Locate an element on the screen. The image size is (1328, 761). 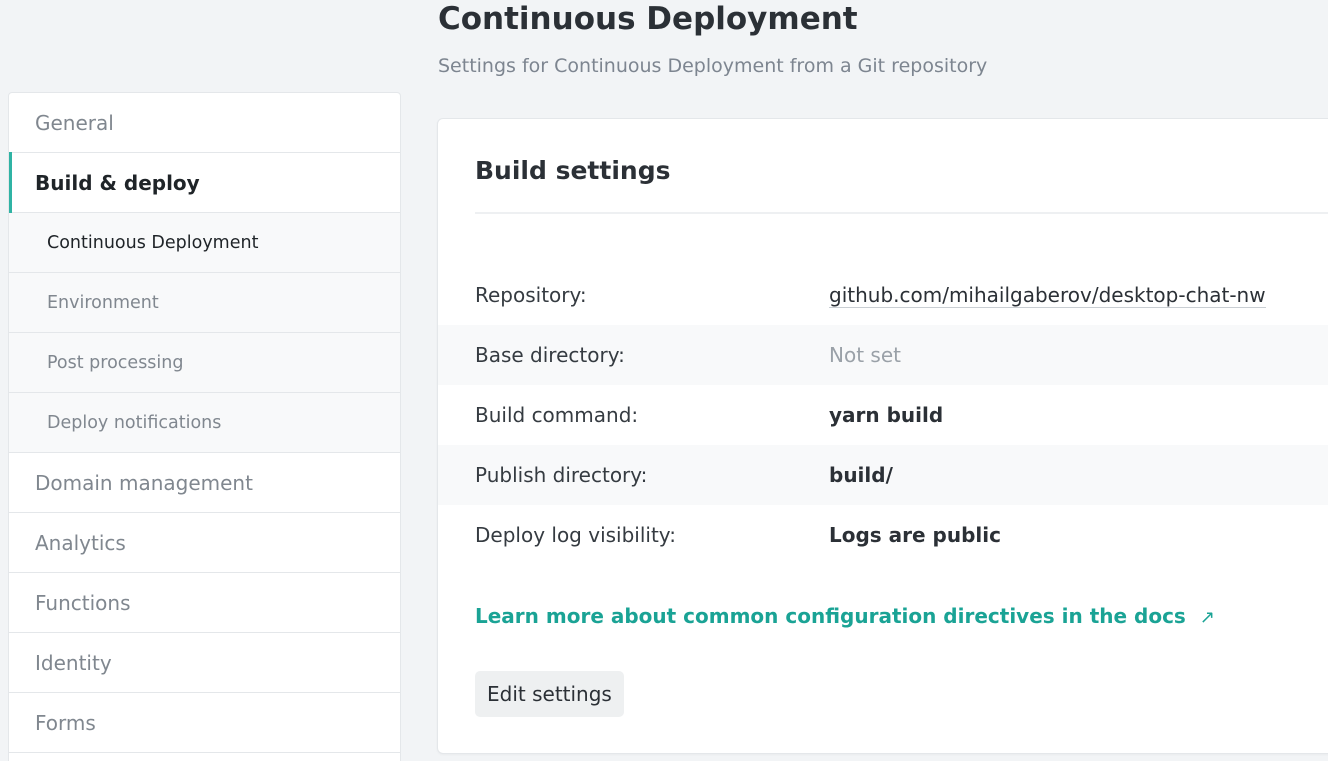
external-link-icon: ↗ is located at coordinates (1207, 617).